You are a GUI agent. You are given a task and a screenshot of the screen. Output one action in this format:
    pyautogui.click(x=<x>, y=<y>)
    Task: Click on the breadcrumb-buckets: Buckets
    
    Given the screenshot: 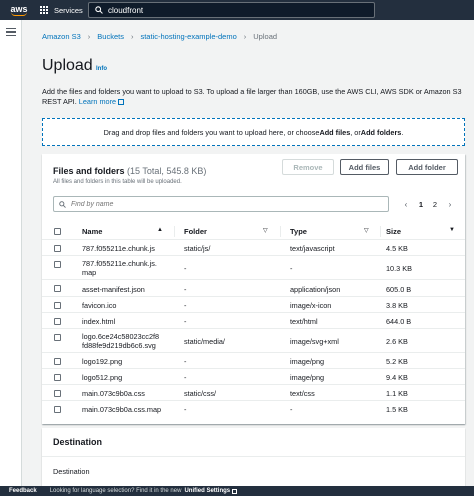 What is the action you would take?
    pyautogui.click(x=110, y=36)
    